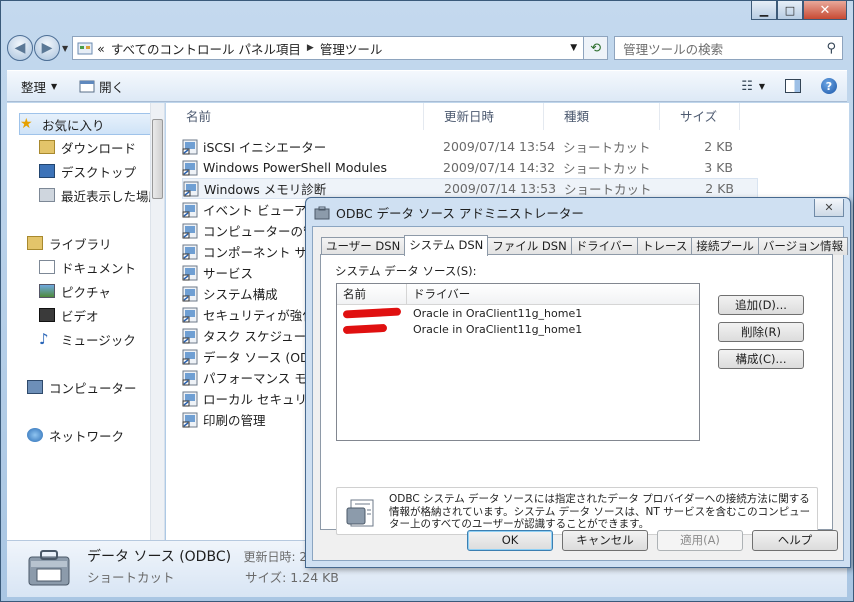 The width and height of the screenshot is (854, 602). I want to click on dsn-column-driver: ドライバー, so click(553, 294).